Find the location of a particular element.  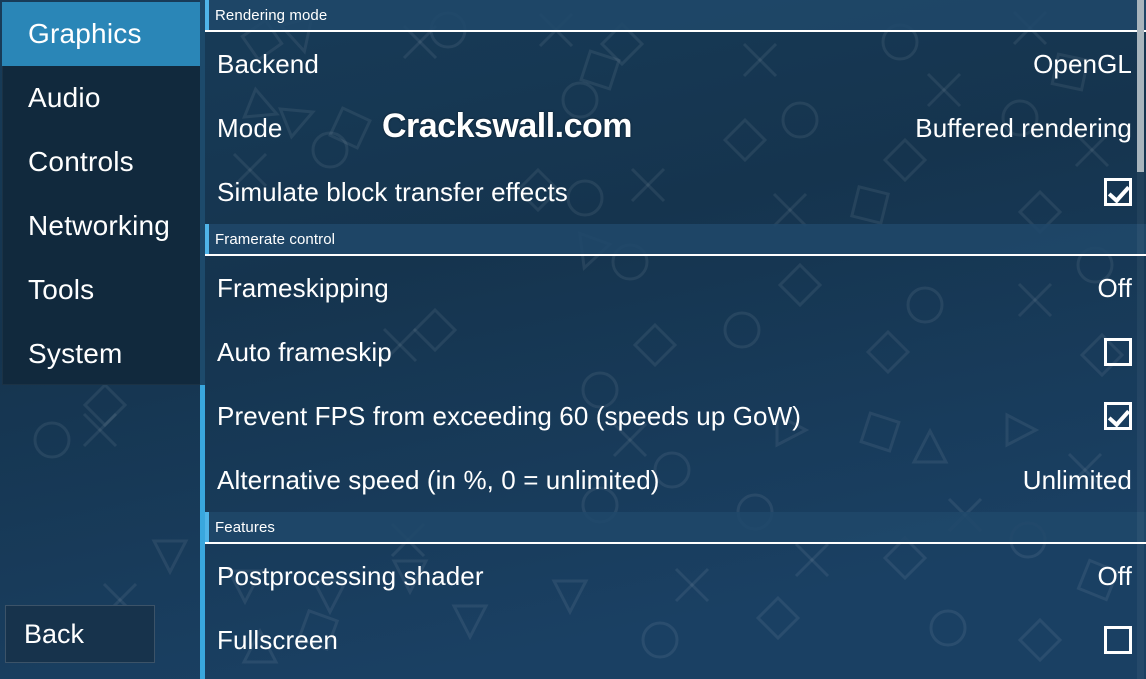

sidebar-item-label: Networking is located at coordinates (99, 225).